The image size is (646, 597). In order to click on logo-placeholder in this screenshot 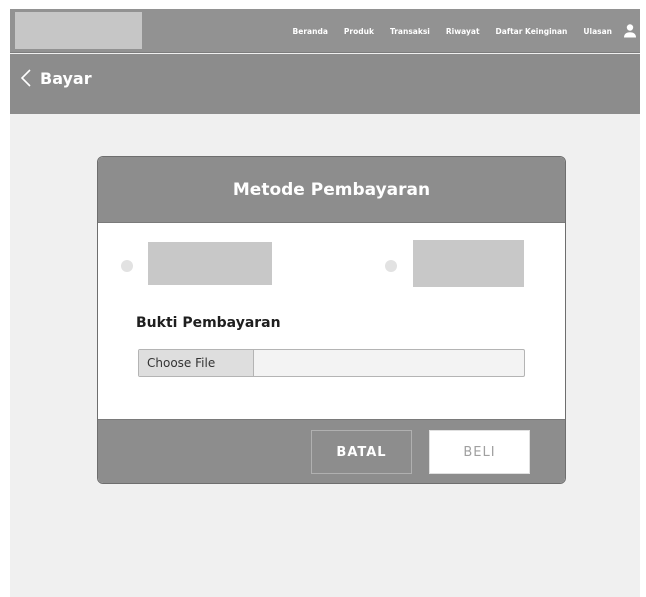, I will do `click(78, 30)`.